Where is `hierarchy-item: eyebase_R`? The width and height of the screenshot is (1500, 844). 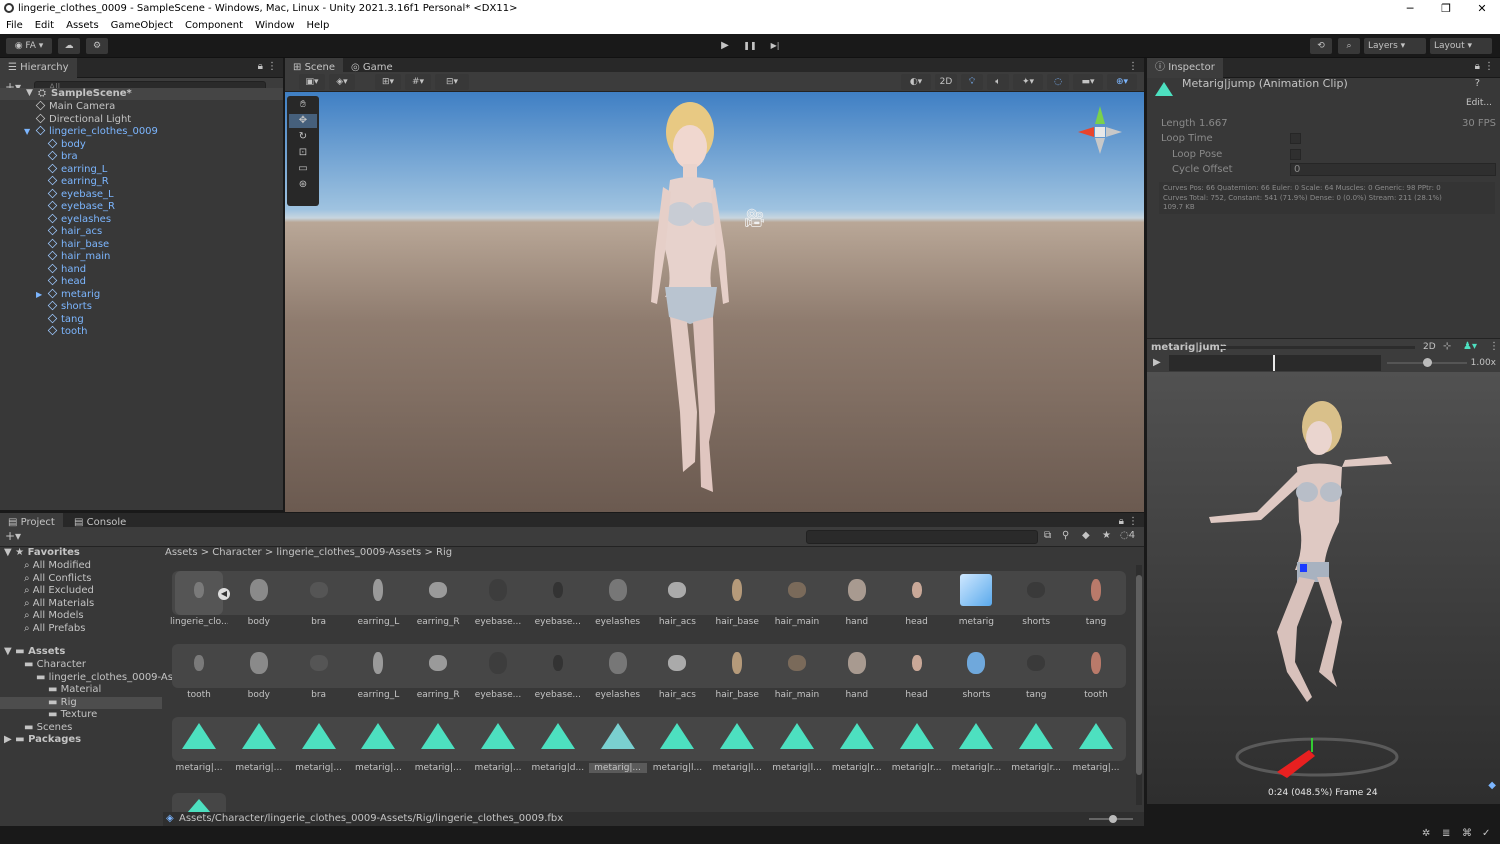 hierarchy-item: eyebase_R is located at coordinates (81, 207).